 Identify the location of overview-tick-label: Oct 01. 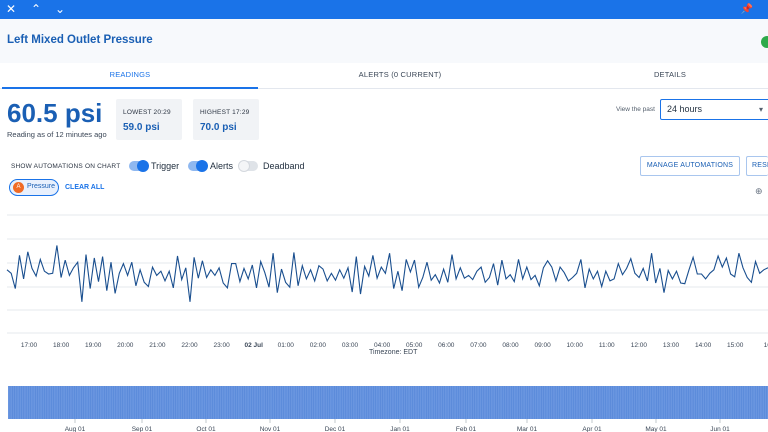
(206, 429).